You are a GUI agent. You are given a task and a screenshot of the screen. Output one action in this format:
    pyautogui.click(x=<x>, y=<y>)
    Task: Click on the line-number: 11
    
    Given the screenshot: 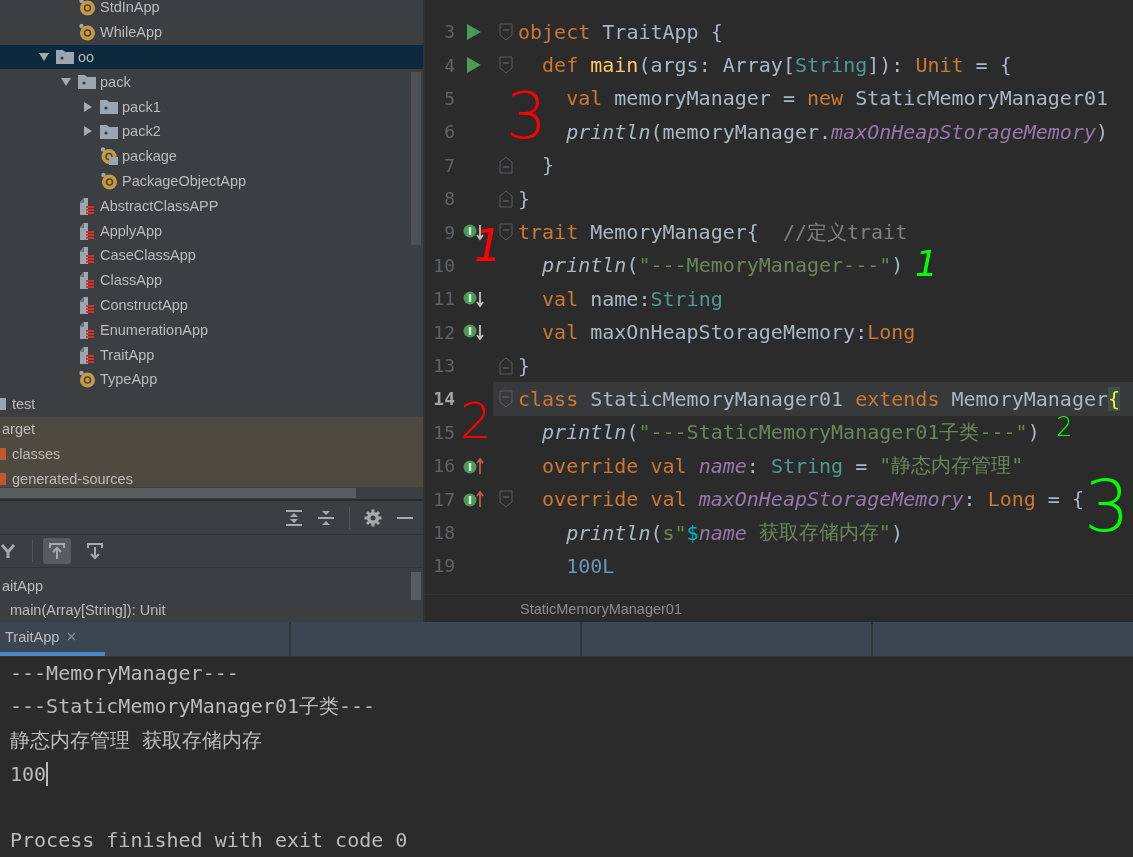 What is the action you would take?
    pyautogui.click(x=443, y=299)
    